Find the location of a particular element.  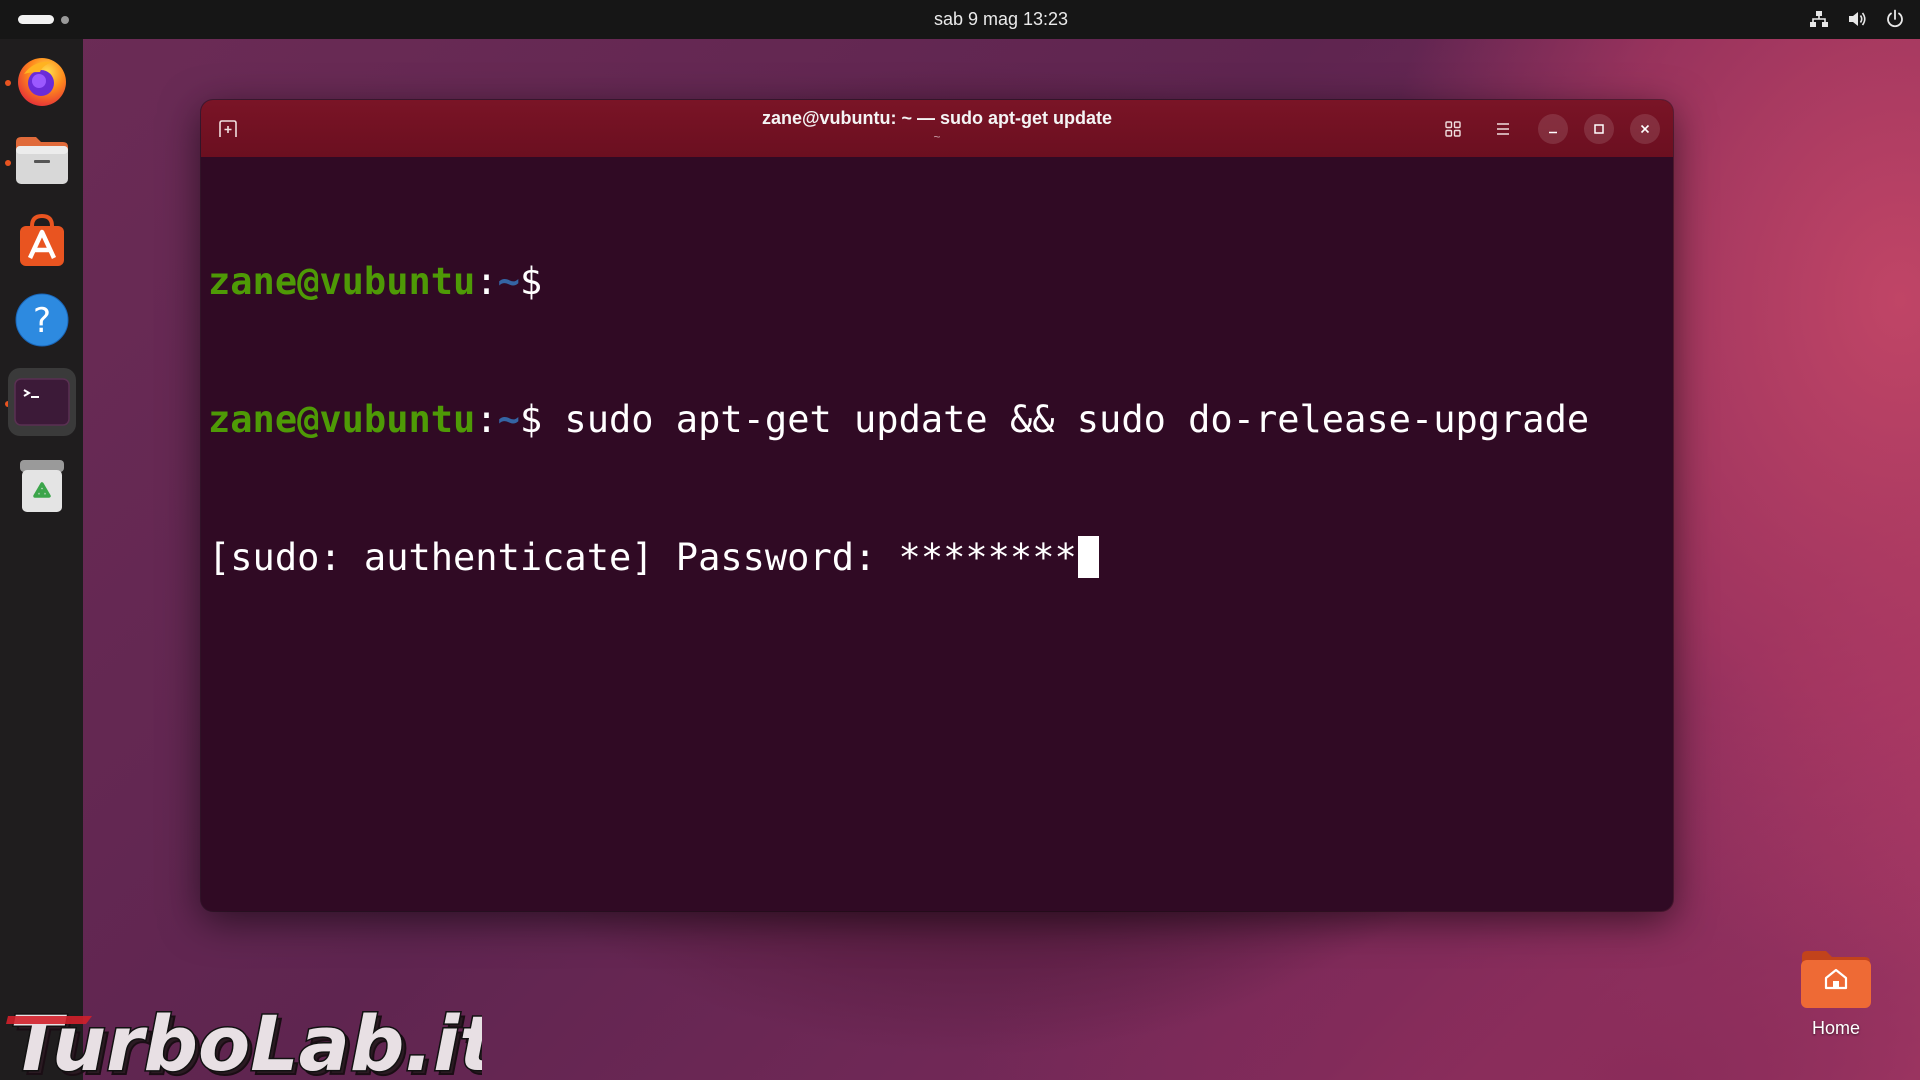

maximize-icon is located at coordinates (1599, 129).